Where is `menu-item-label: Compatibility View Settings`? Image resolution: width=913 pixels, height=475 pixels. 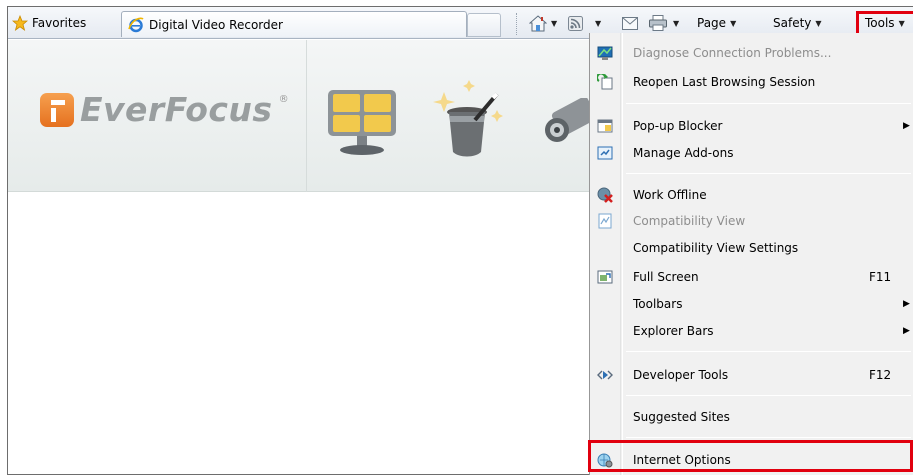 menu-item-label: Compatibility View Settings is located at coordinates (716, 248).